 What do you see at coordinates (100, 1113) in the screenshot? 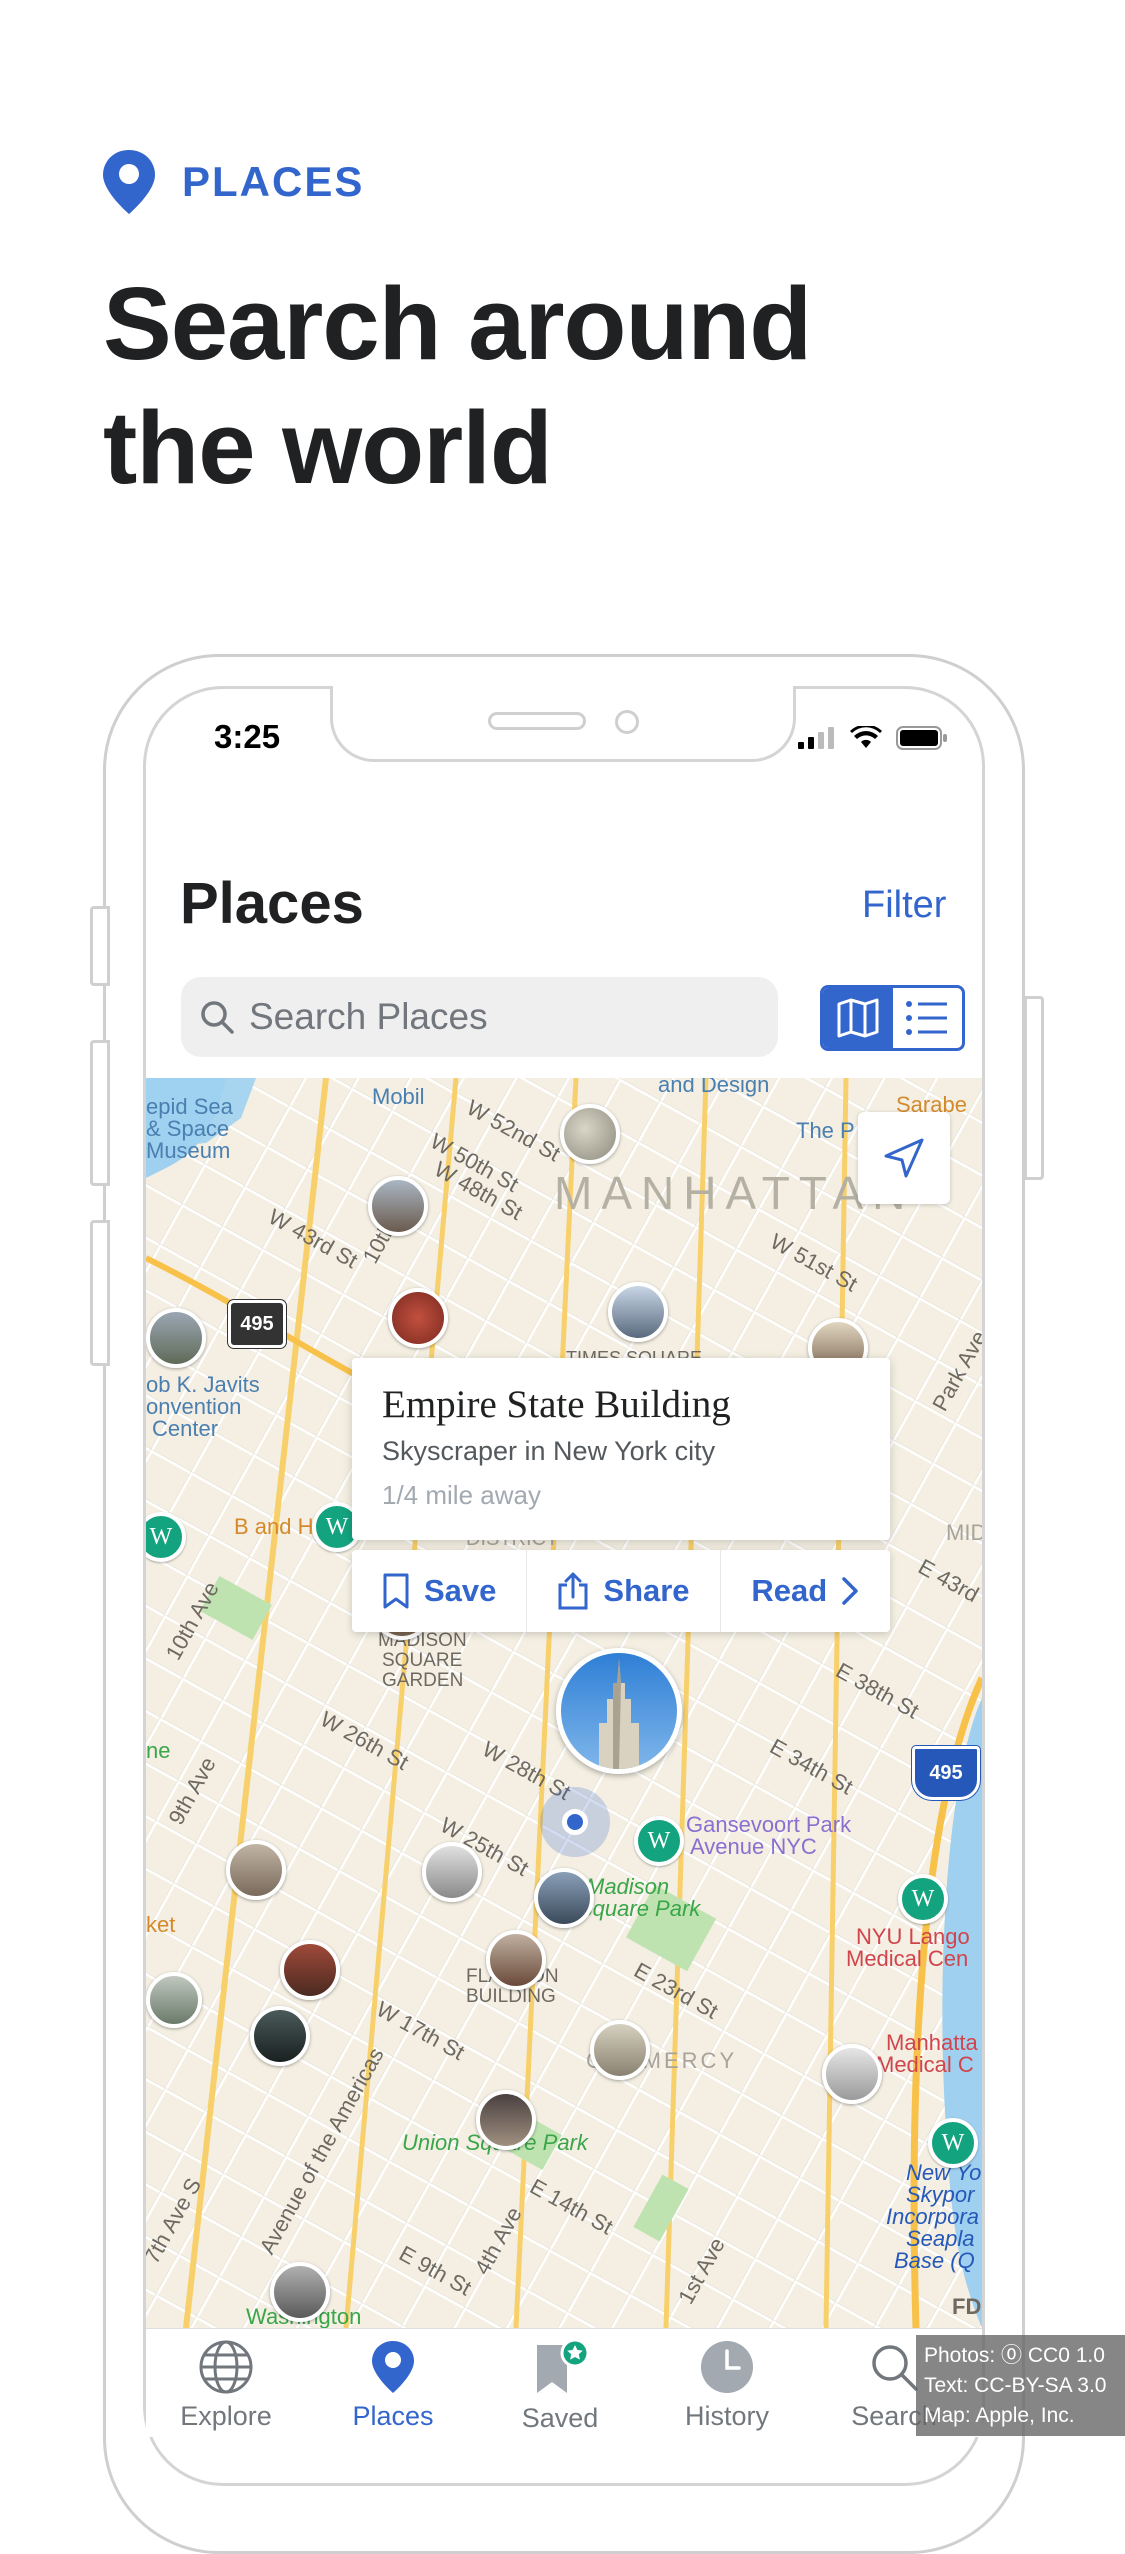
I see `volume-up-button` at bounding box center [100, 1113].